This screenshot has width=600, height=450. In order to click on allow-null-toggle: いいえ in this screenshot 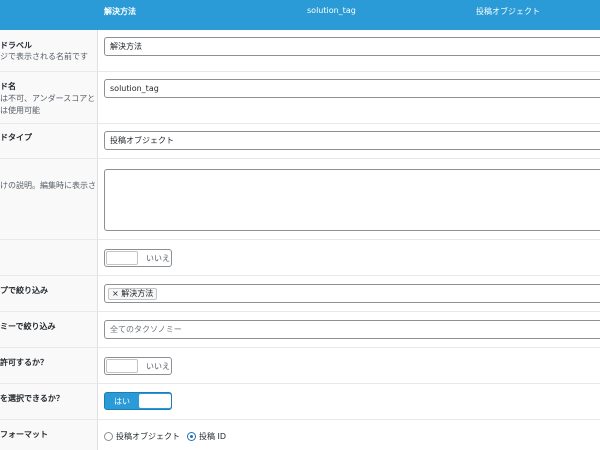, I will do `click(138, 366)`.